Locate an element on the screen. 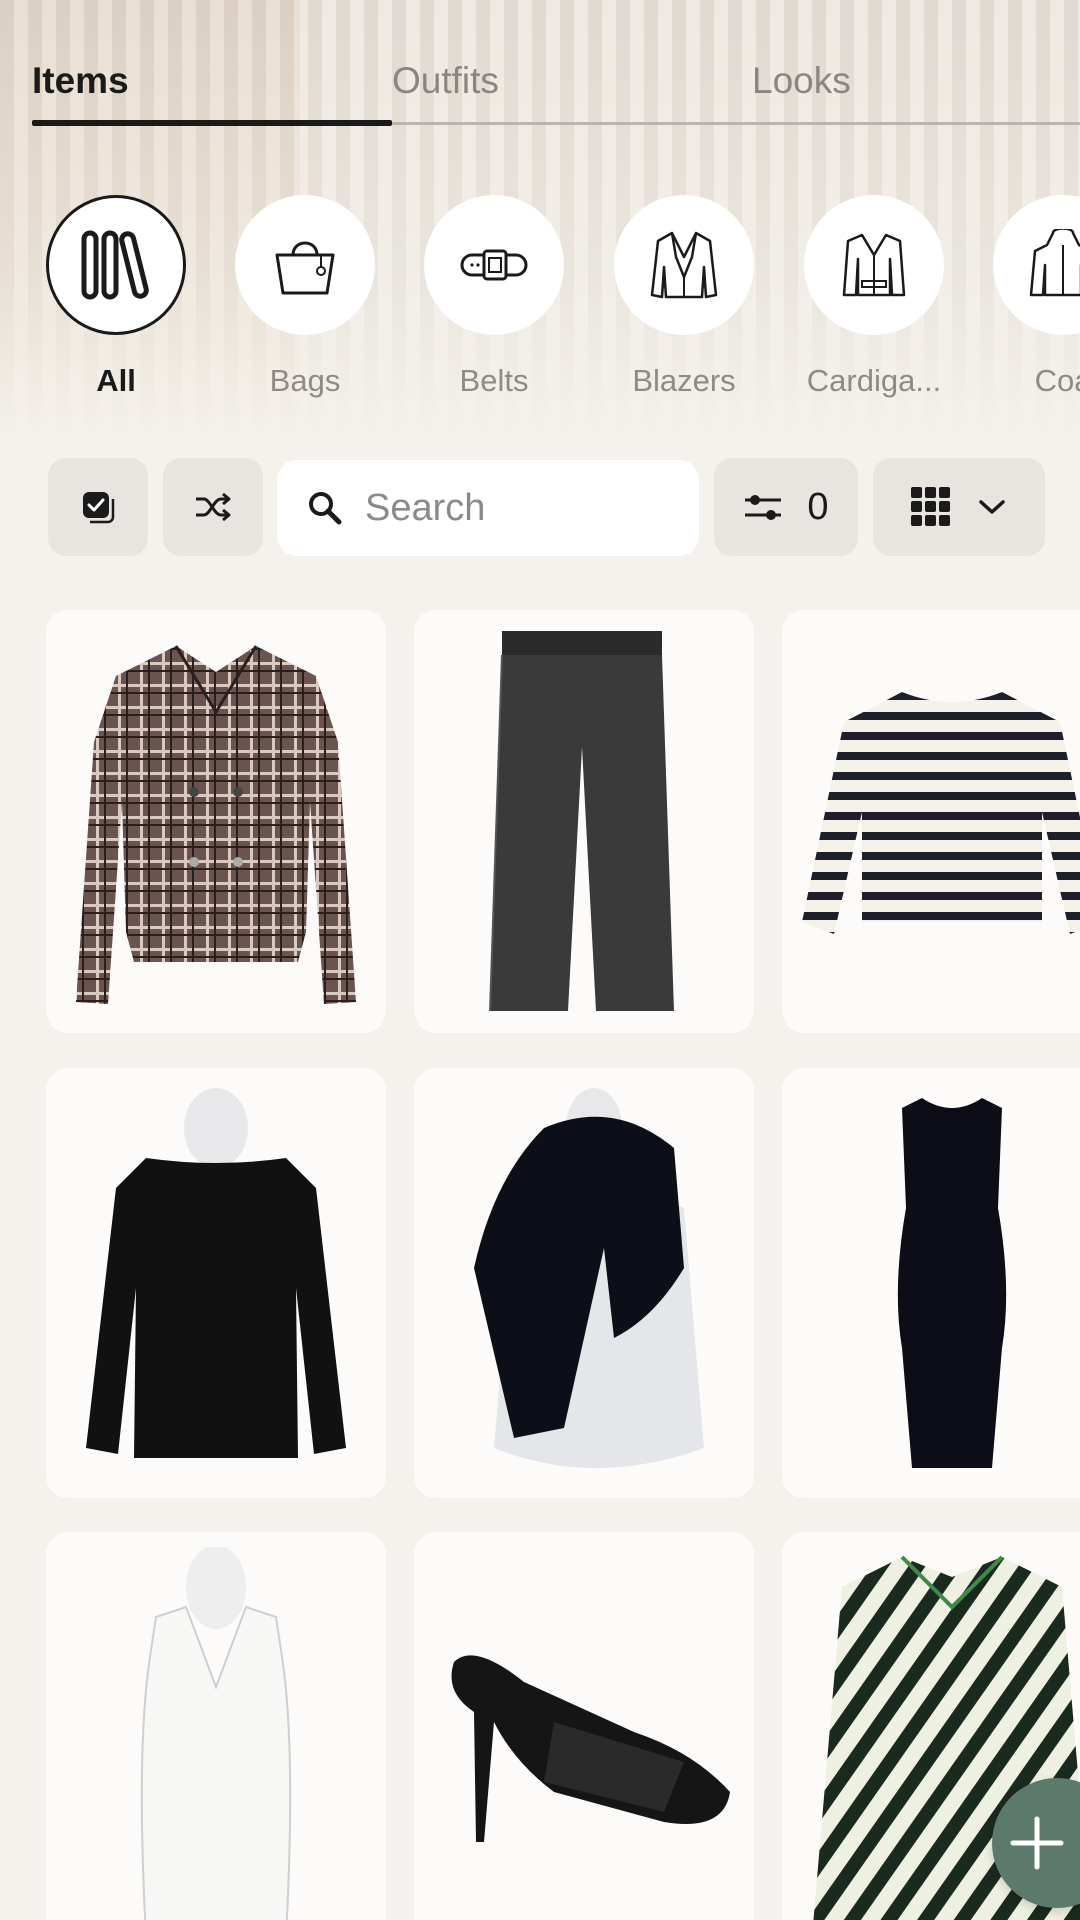  plaid-jacket-image is located at coordinates (216, 824).